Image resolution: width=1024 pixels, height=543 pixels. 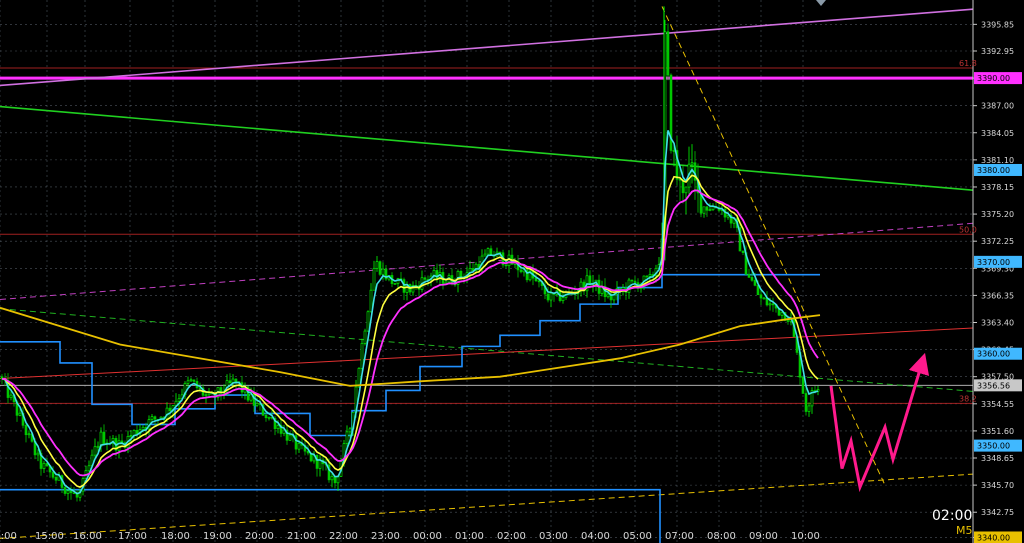 I want to click on price-label-text: 3340.00, so click(x=993, y=537).